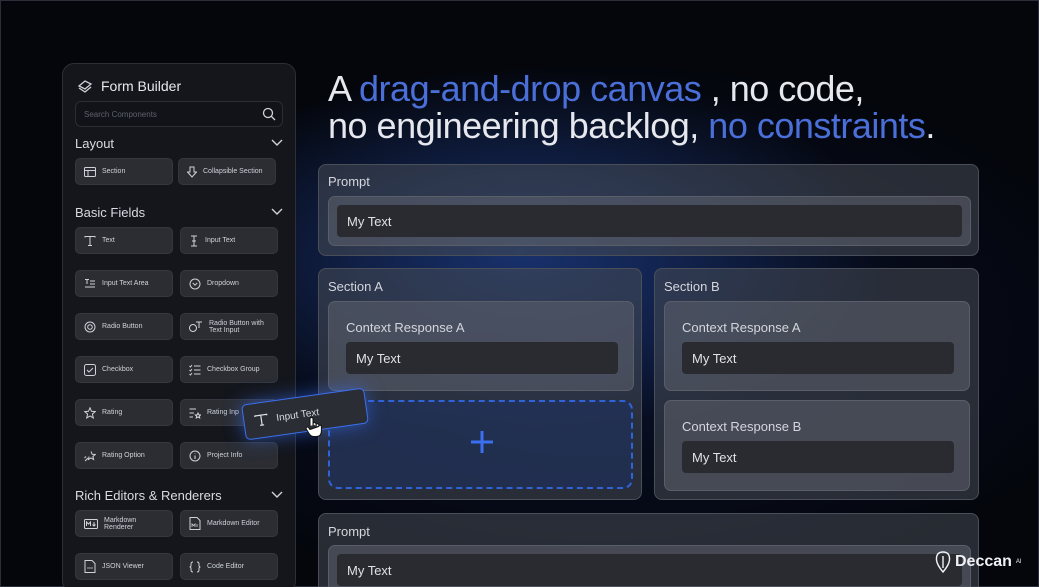  I want to click on component-checkbox: Checkbox, so click(124, 369).